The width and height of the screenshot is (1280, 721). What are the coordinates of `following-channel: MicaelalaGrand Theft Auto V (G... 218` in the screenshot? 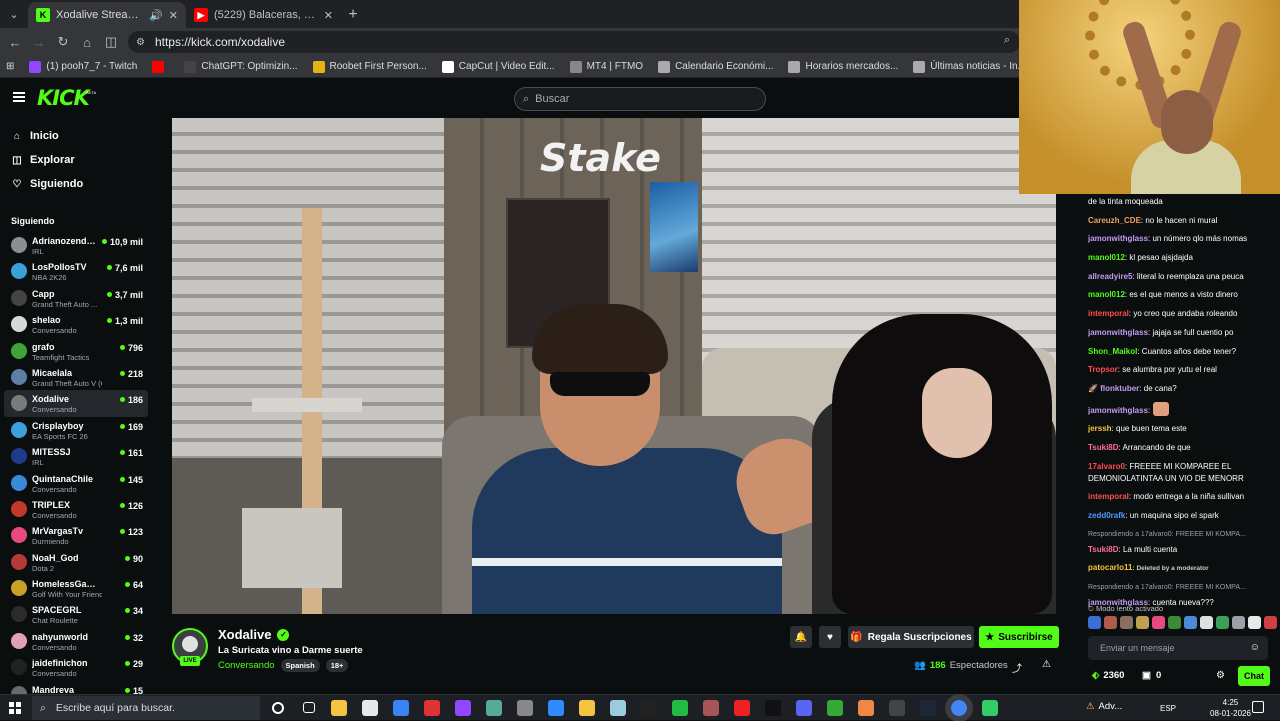 It's located at (76, 377).